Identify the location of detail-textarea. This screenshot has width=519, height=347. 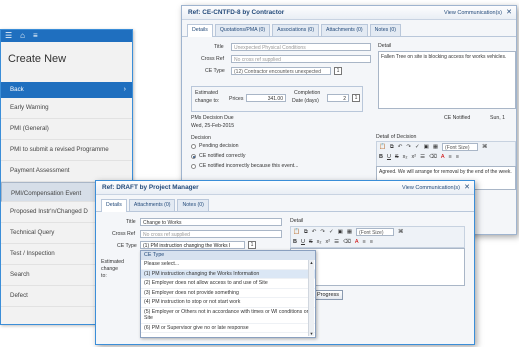
(377, 267).